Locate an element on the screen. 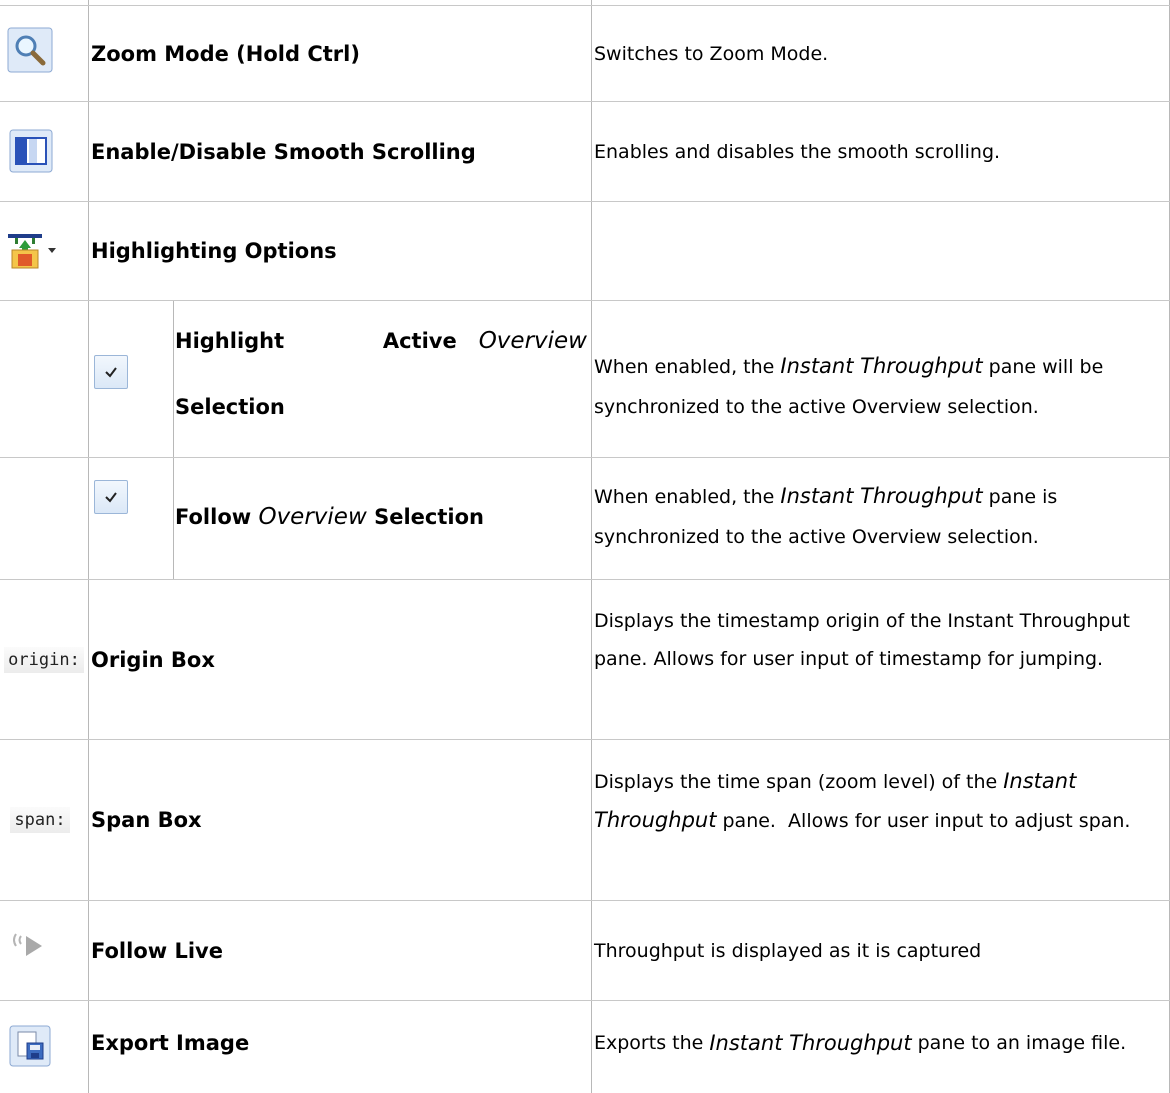 The width and height of the screenshot is (1170, 1093). row-name: Enable/Disable Smooth Scrolling is located at coordinates (283, 151).